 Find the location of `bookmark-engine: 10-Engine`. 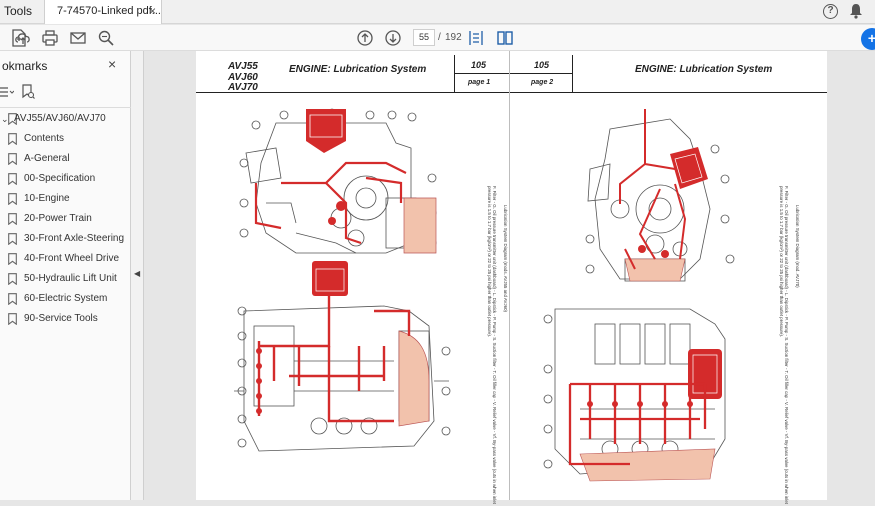

bookmark-engine: 10-Engine is located at coordinates (65, 200).